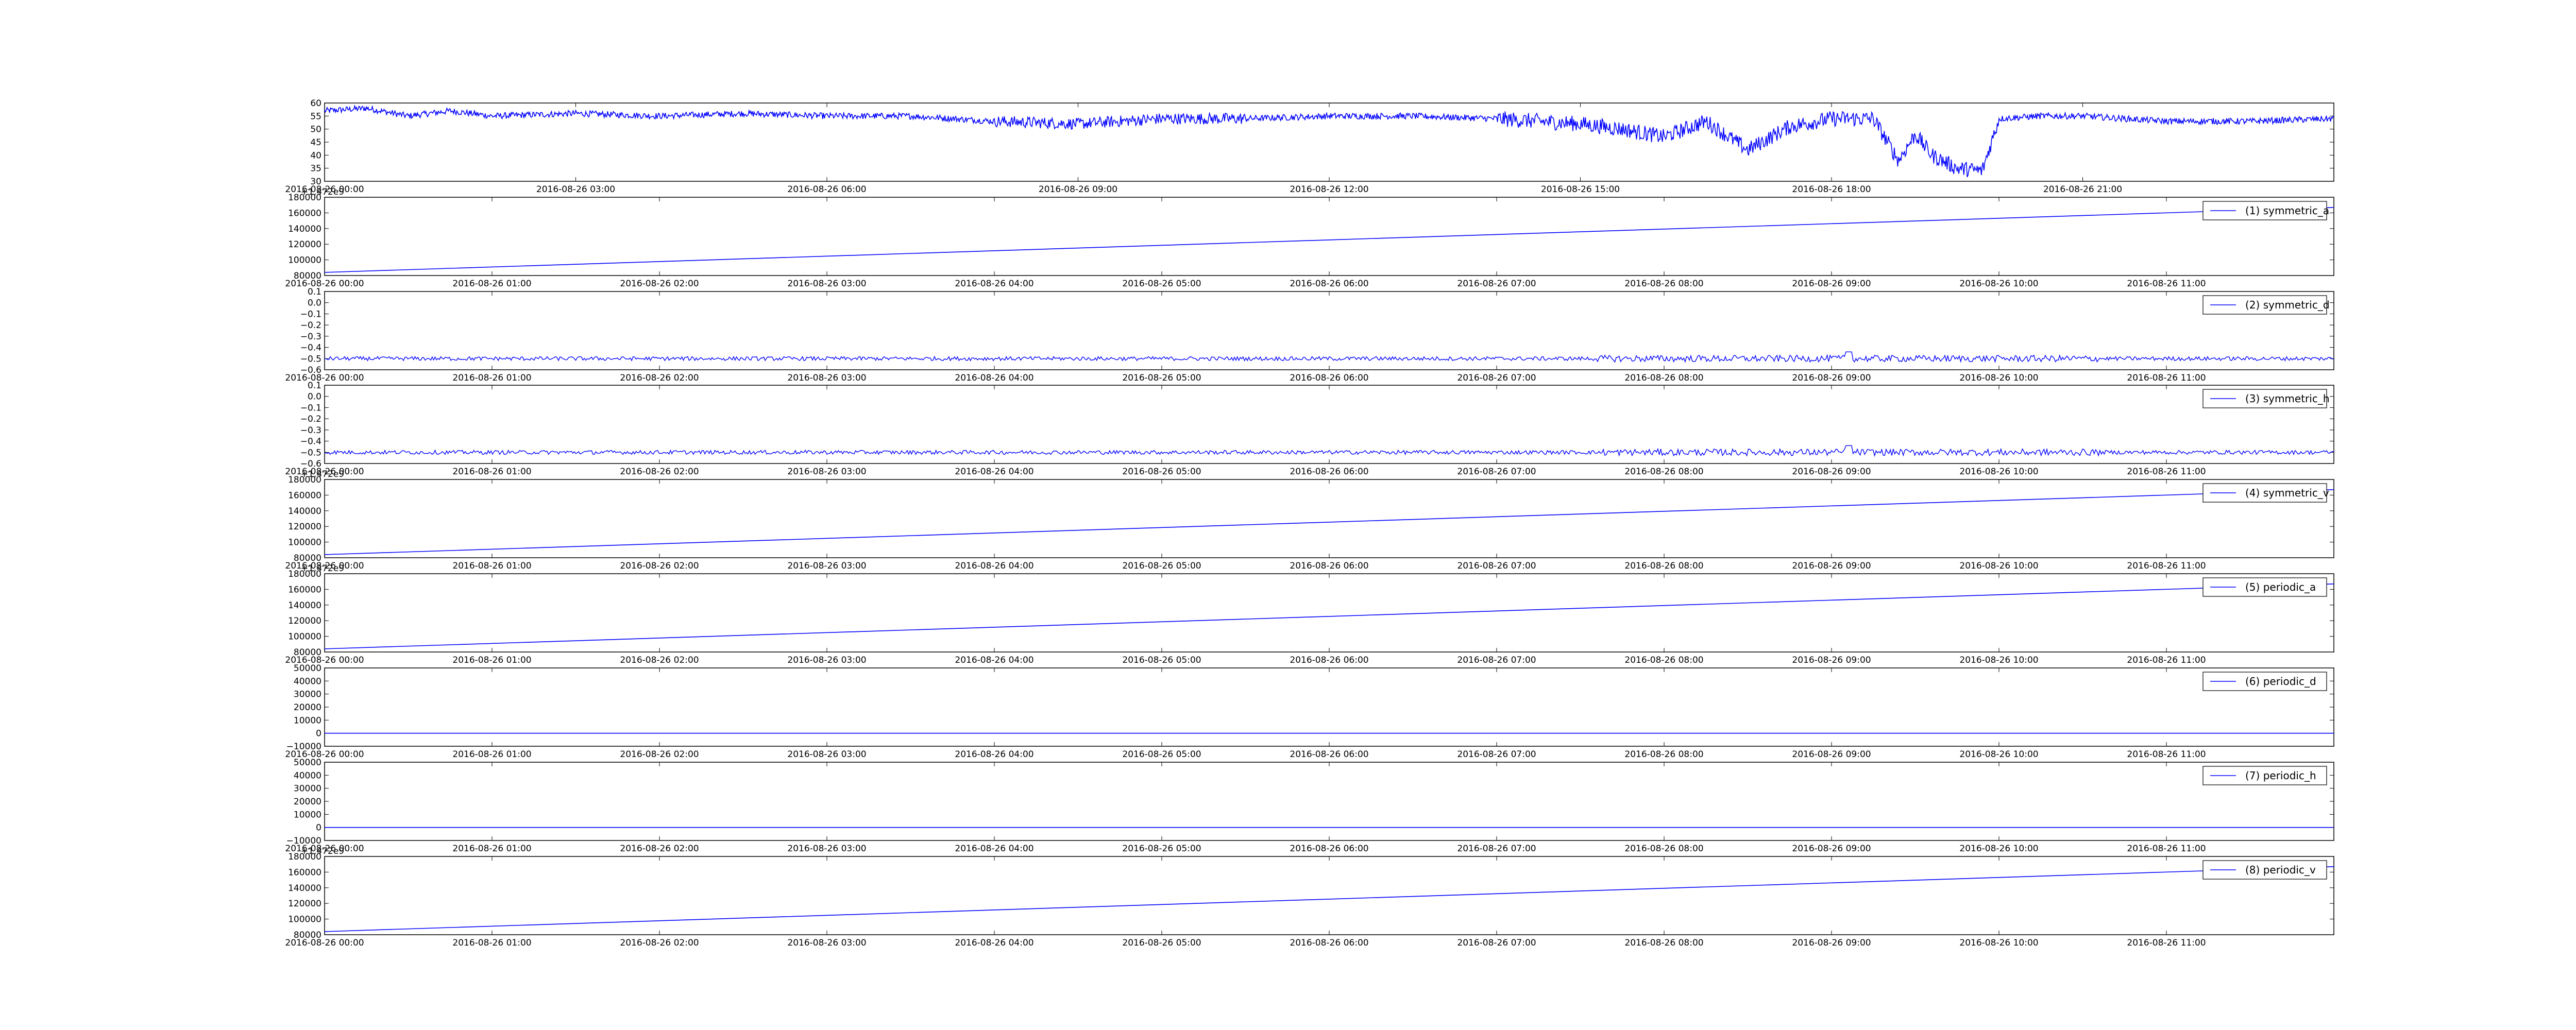 The width and height of the screenshot is (2576, 1030). Describe the element at coordinates (315, 155) in the screenshot. I see `y-tick-label: 40` at that location.